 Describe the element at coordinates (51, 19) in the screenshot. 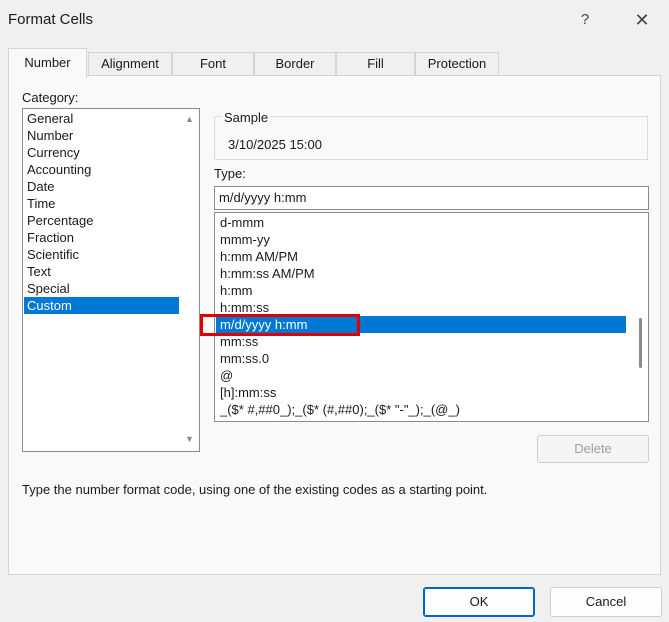

I see `window-title: Format Cells` at that location.